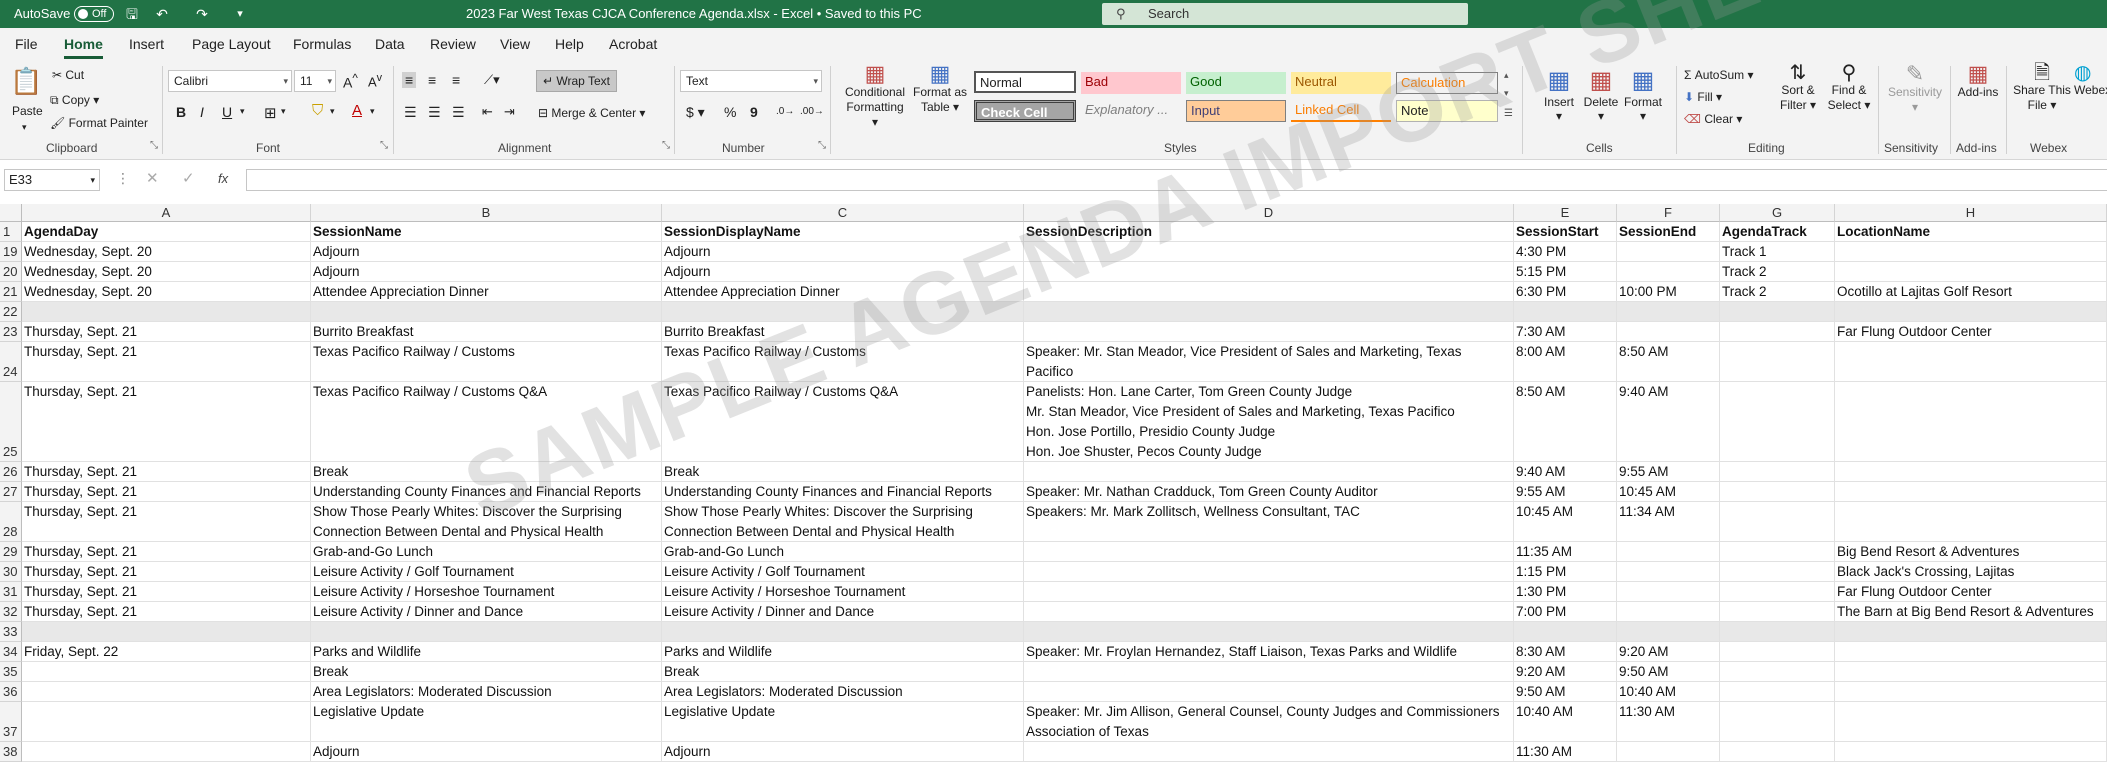 The height and width of the screenshot is (766, 2107). I want to click on row-header-29: 29, so click(11, 552).